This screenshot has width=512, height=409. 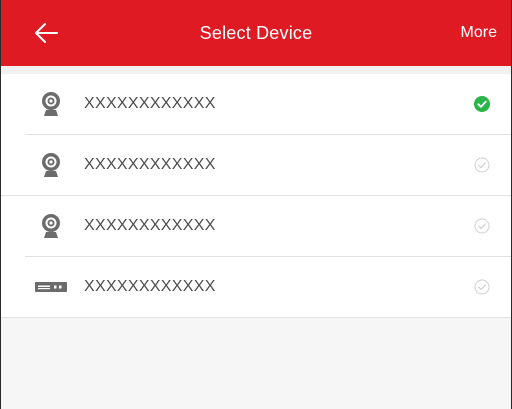 I want to click on section-gap, so click(x=256, y=70).